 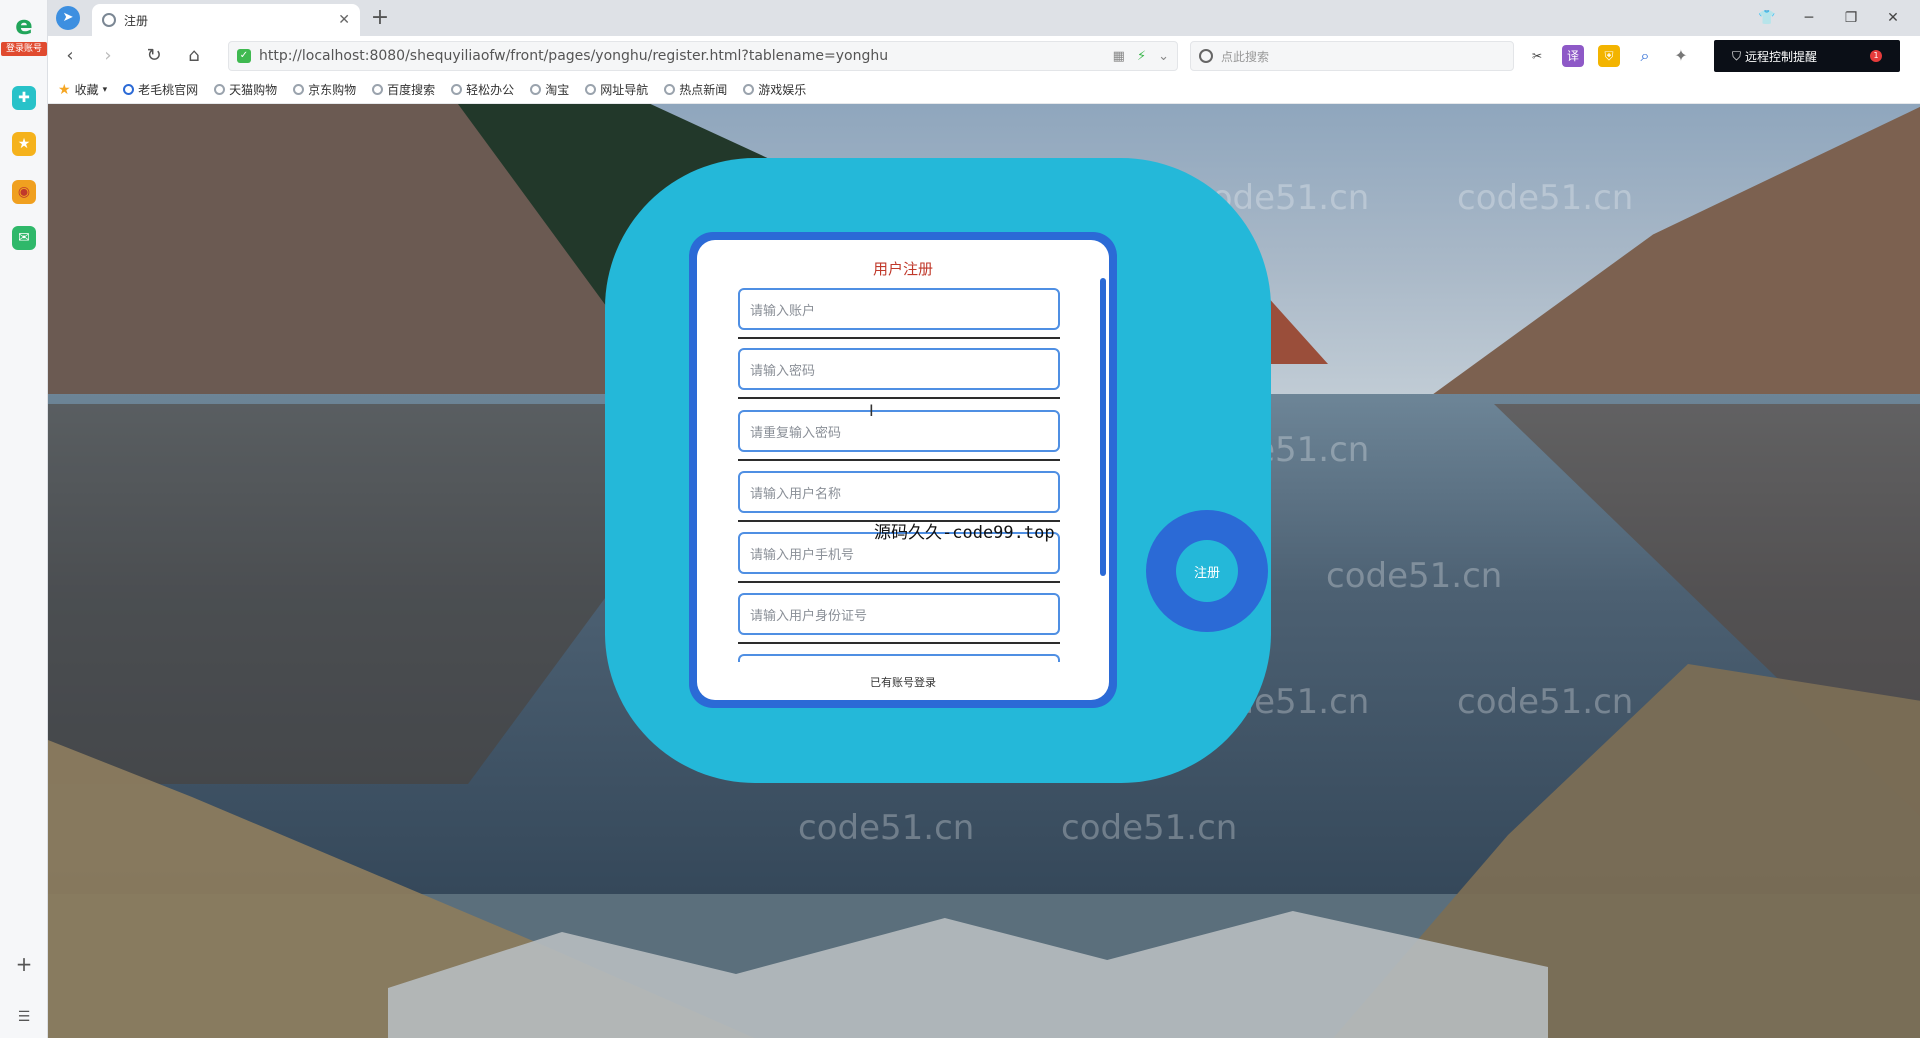 What do you see at coordinates (703, 90) in the screenshot?
I see `bookmark-label: 热点新闻` at bounding box center [703, 90].